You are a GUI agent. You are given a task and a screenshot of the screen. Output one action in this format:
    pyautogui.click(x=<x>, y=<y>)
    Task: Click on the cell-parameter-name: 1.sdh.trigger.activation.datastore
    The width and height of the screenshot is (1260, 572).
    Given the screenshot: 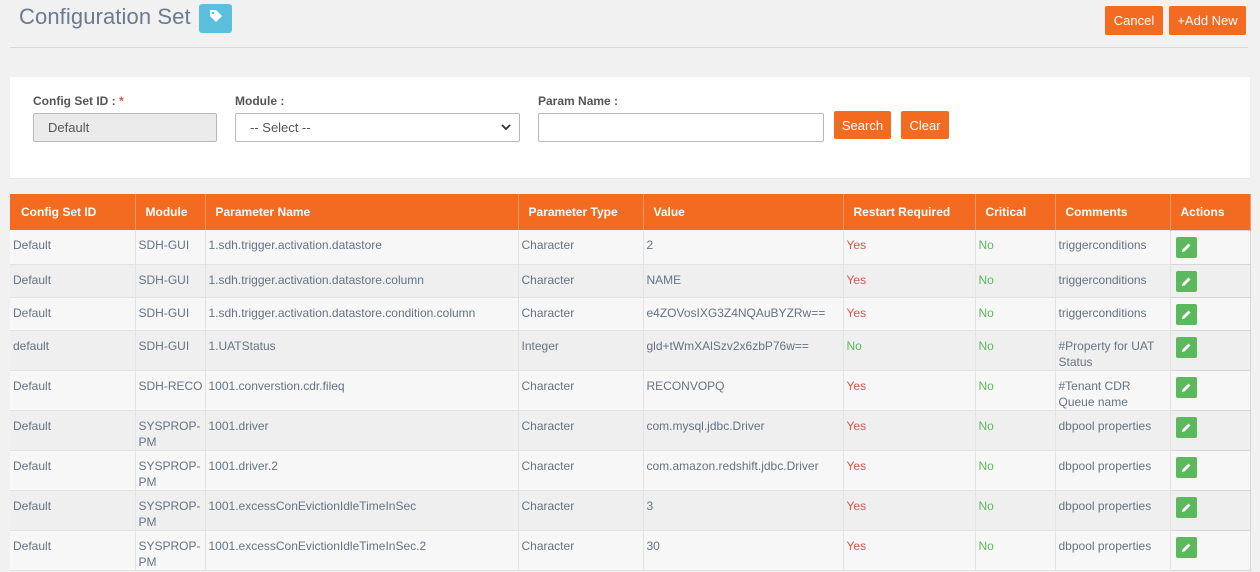 What is the action you would take?
    pyautogui.click(x=362, y=247)
    